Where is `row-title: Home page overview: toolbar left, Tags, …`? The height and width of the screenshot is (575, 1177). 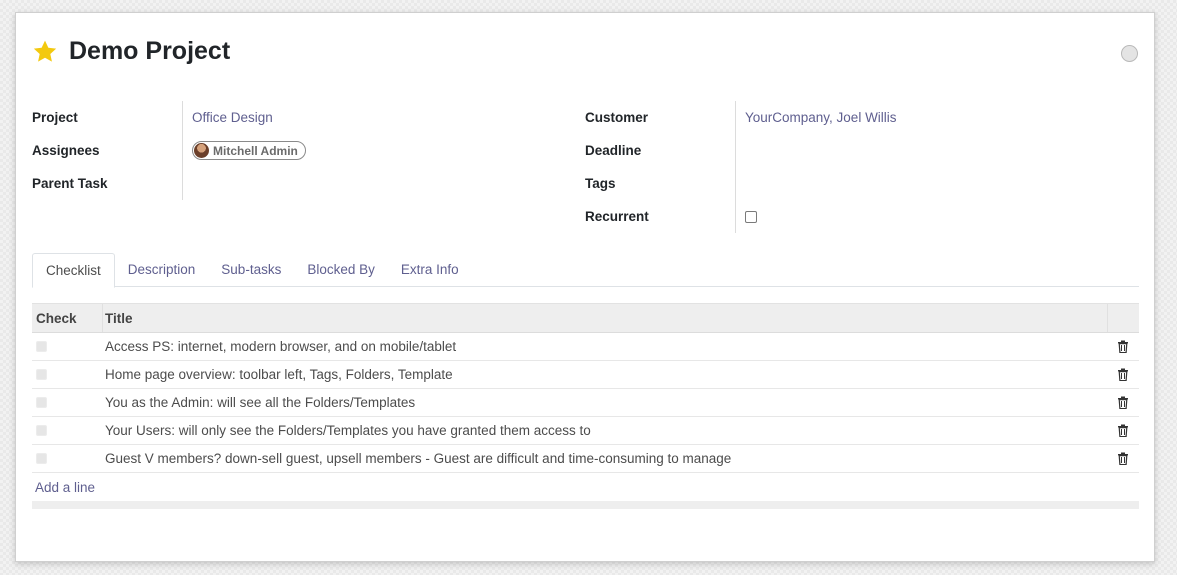
row-title: Home page overview: toolbar left, Tags, … is located at coordinates (605, 375).